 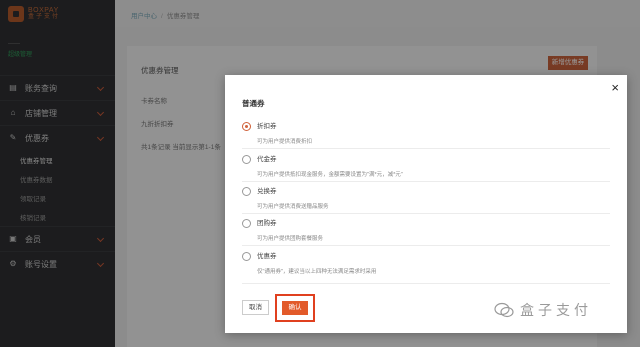 What do you see at coordinates (330, 175) in the screenshot?
I see `option-desc: 可为用户提供抵扣现金服务，金额需要设置为"满*元，减*元"` at bounding box center [330, 175].